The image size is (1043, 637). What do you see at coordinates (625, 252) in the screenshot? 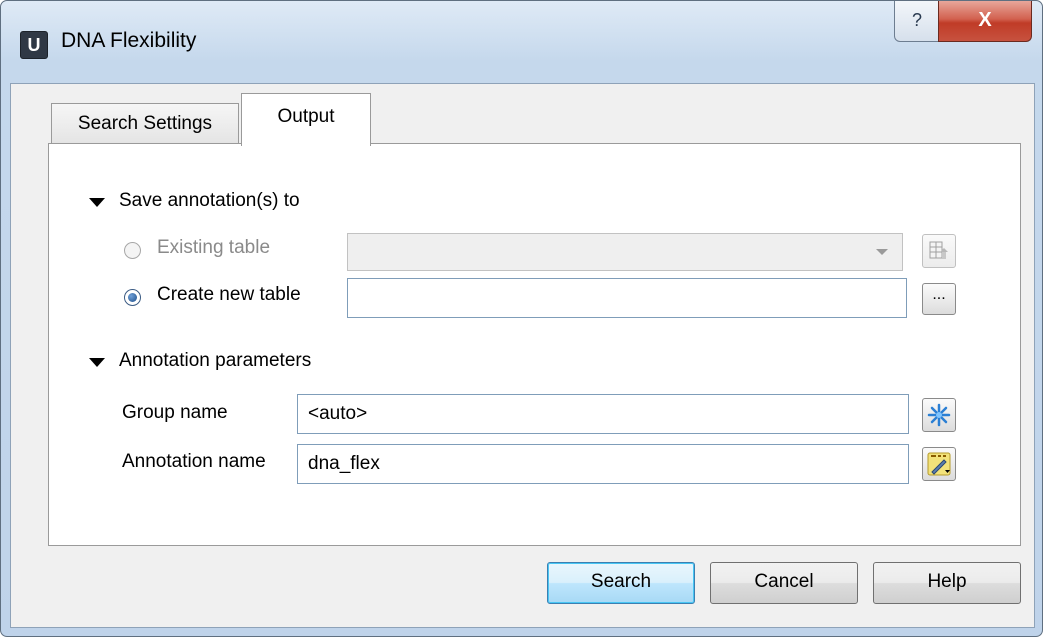
I see `existing-table-combo` at bounding box center [625, 252].